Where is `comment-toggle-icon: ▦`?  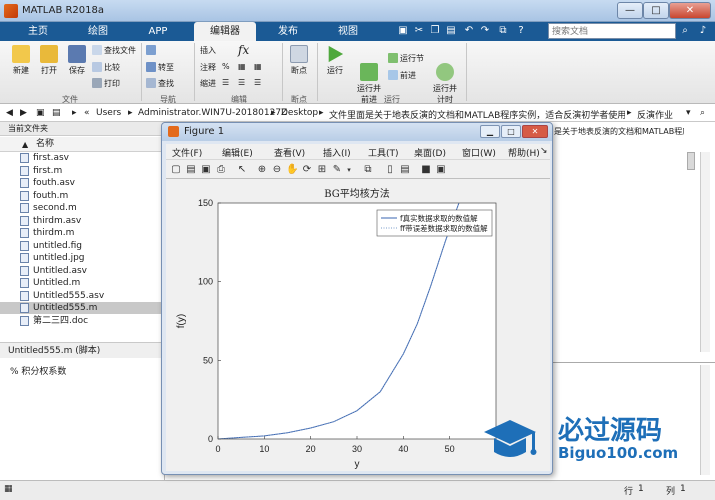
comment-toggle-icon: ▦ is located at coordinates (242, 66).